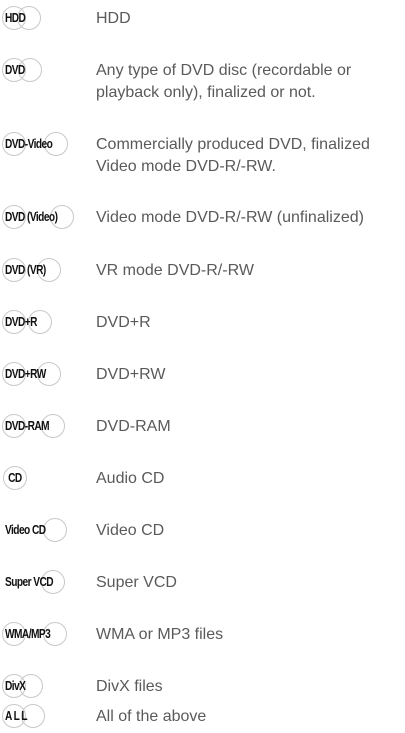  I want to click on dvd-video-mode-disc-icon: DVD (Video), so click(38, 217).